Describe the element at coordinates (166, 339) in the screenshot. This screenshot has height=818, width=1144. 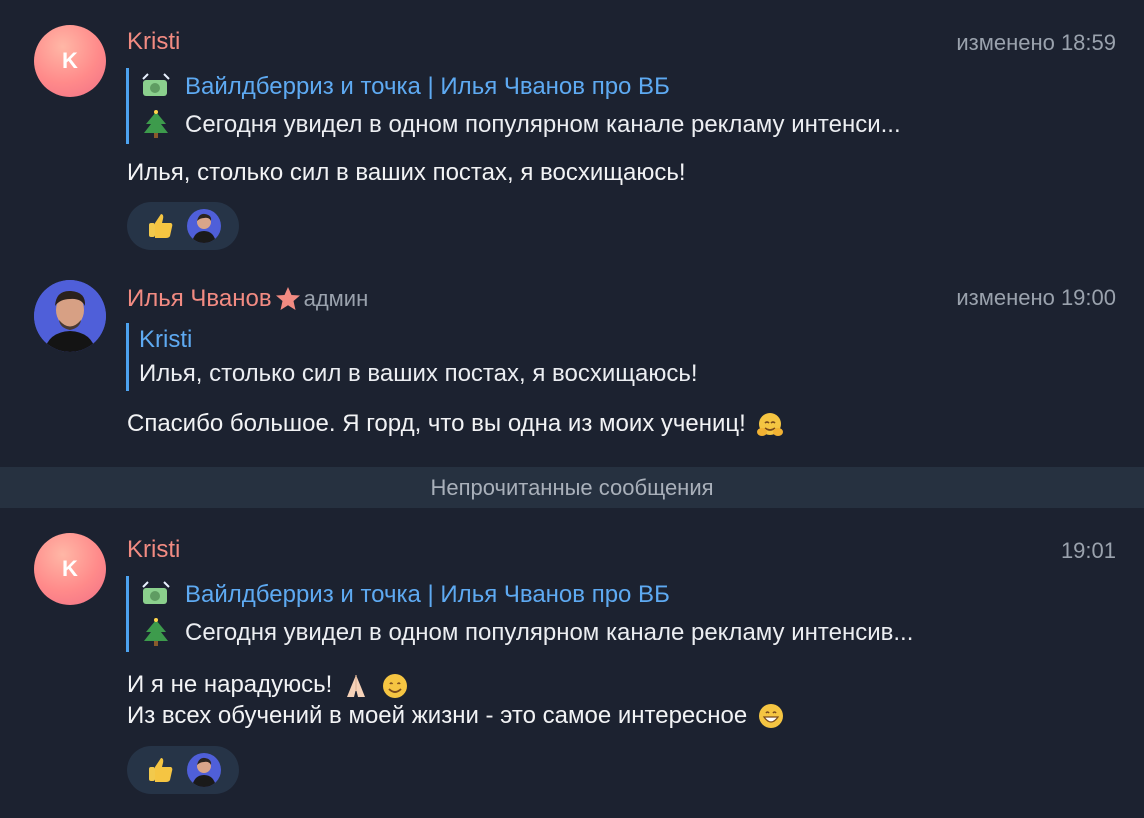
I see `quote-author: Kristi` at that location.